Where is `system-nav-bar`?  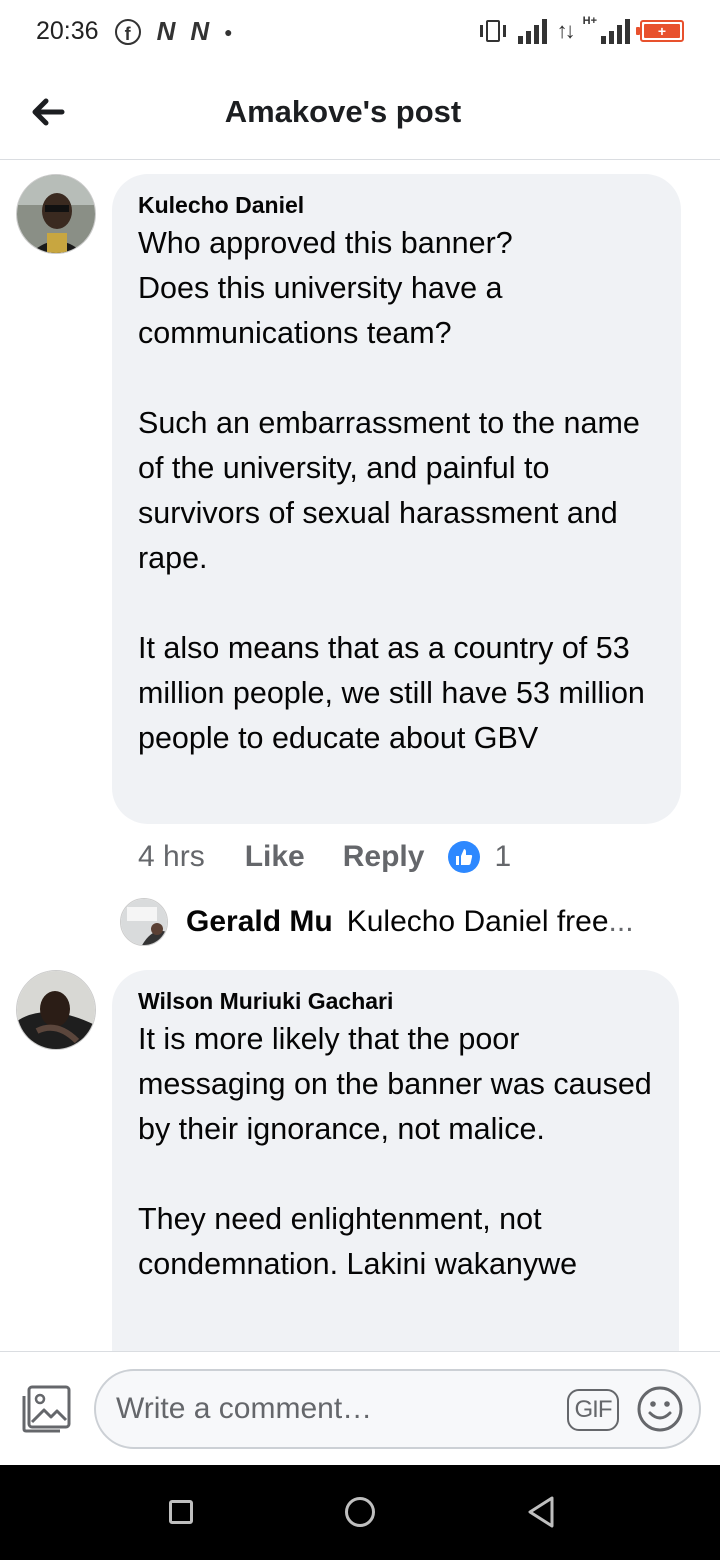 system-nav-bar is located at coordinates (360, 1512).